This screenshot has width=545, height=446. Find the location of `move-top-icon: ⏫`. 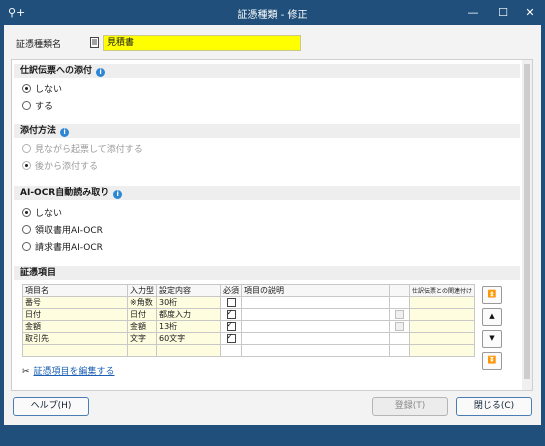

move-top-icon: ⏫ is located at coordinates (492, 294).